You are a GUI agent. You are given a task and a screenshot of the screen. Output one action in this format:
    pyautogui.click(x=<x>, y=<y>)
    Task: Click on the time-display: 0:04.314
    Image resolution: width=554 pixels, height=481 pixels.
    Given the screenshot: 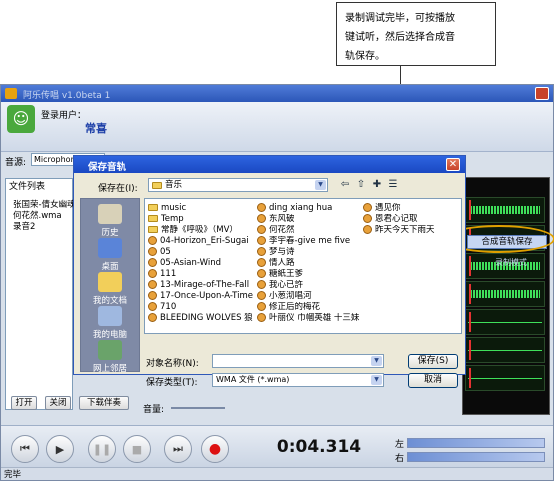 What is the action you would take?
    pyautogui.click(x=319, y=447)
    